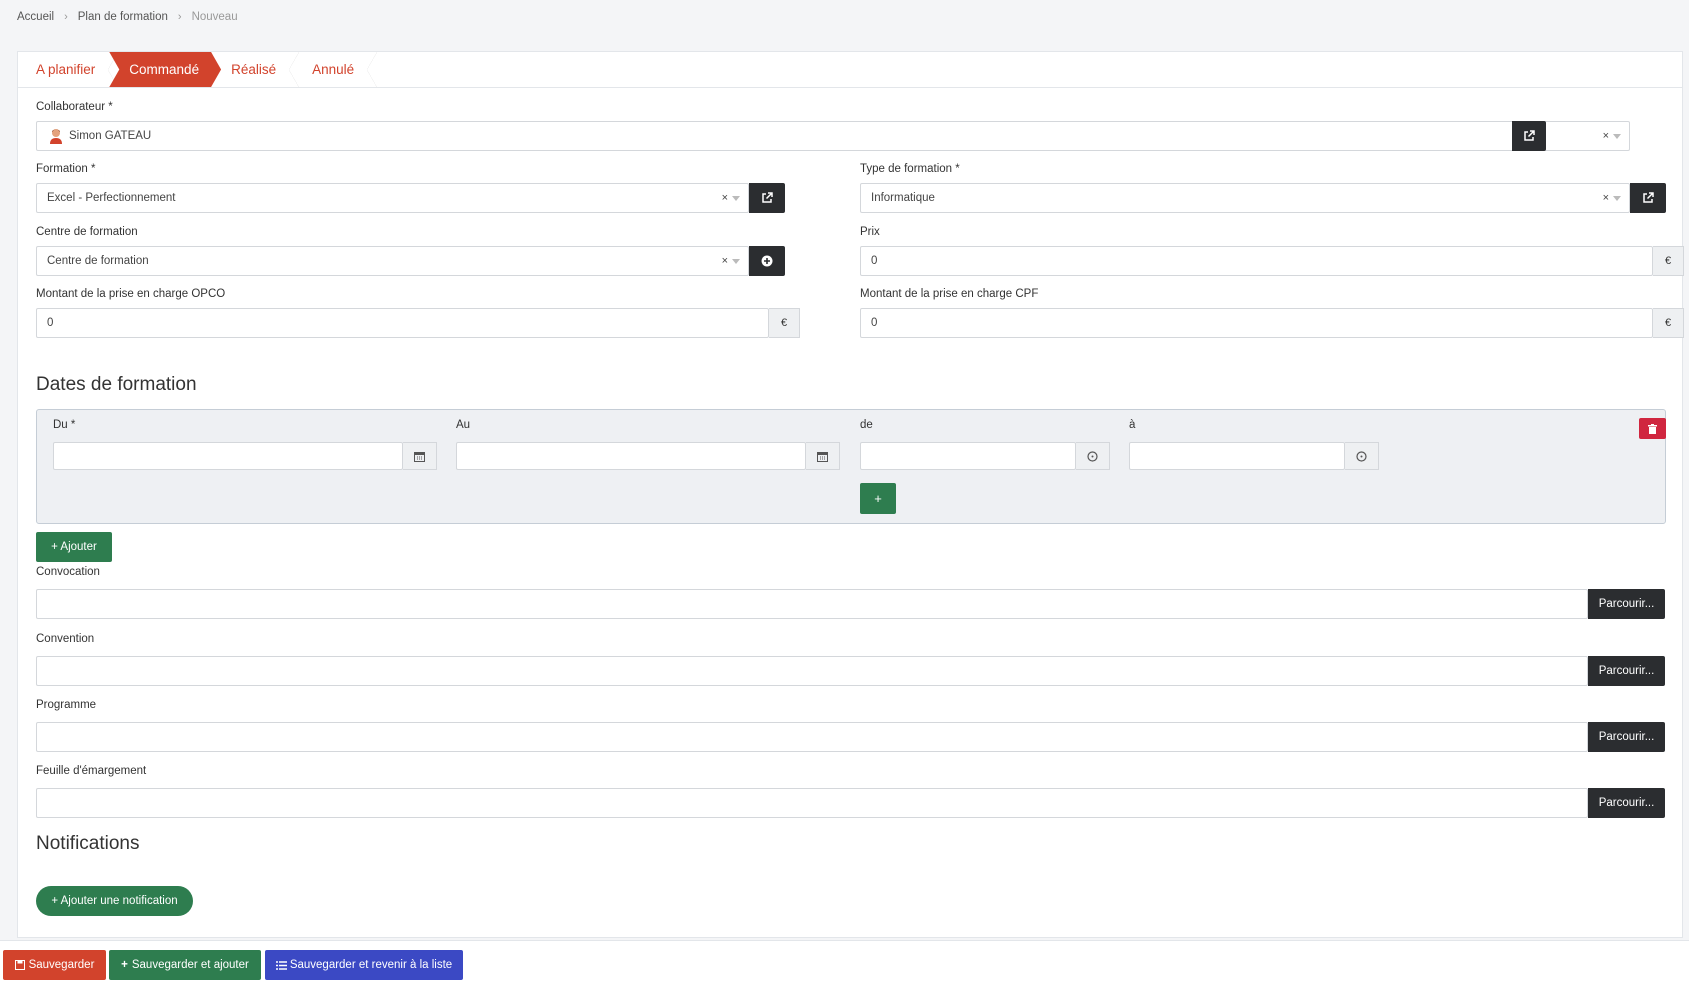 The height and width of the screenshot is (983, 1689). Describe the element at coordinates (812, 737) in the screenshot. I see `programme-file-input` at that location.